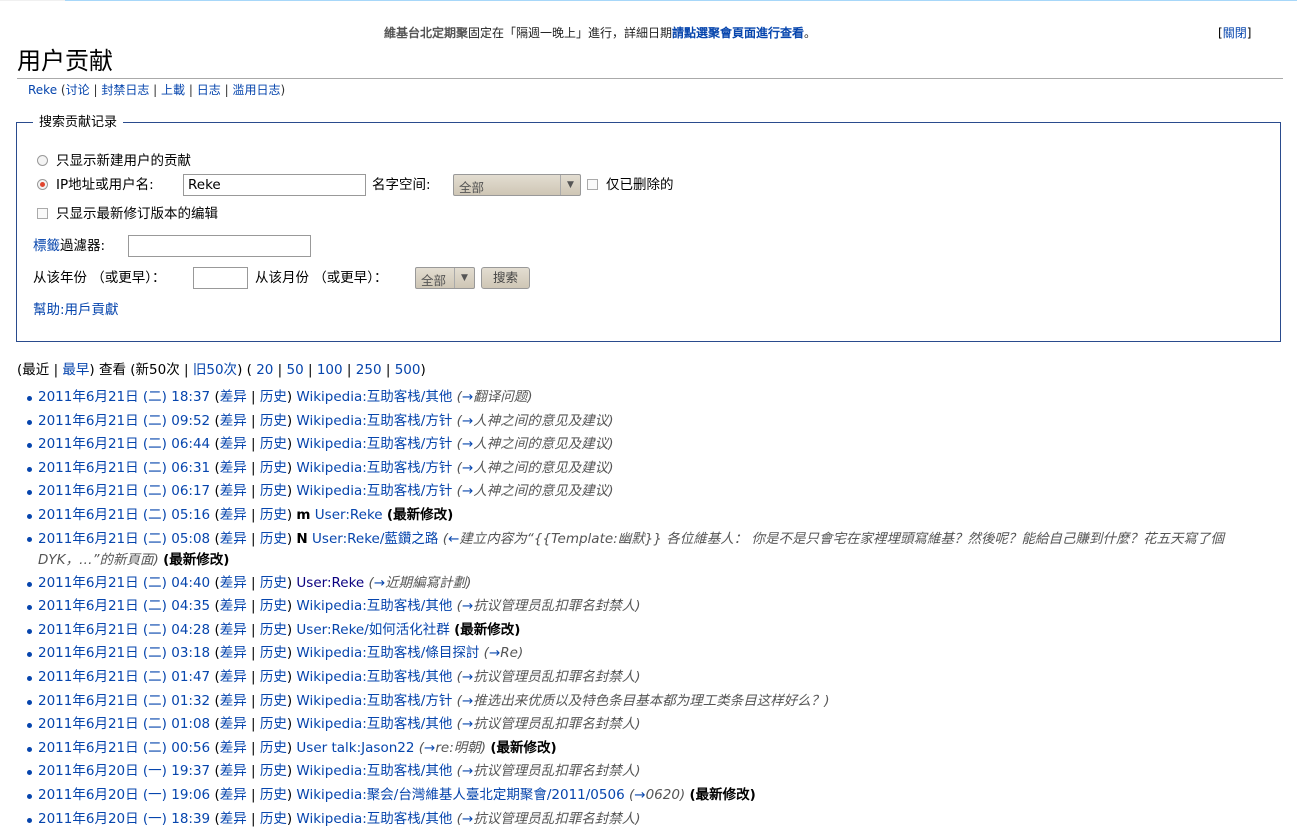  I want to click on user-radio, so click(42, 184).